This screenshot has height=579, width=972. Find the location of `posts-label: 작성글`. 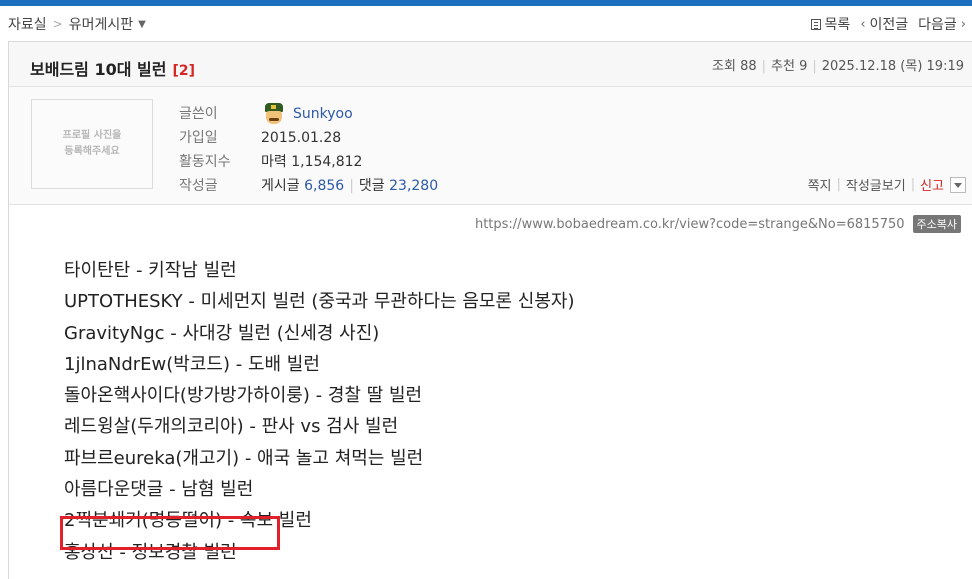

posts-label: 작성글 is located at coordinates (198, 186).